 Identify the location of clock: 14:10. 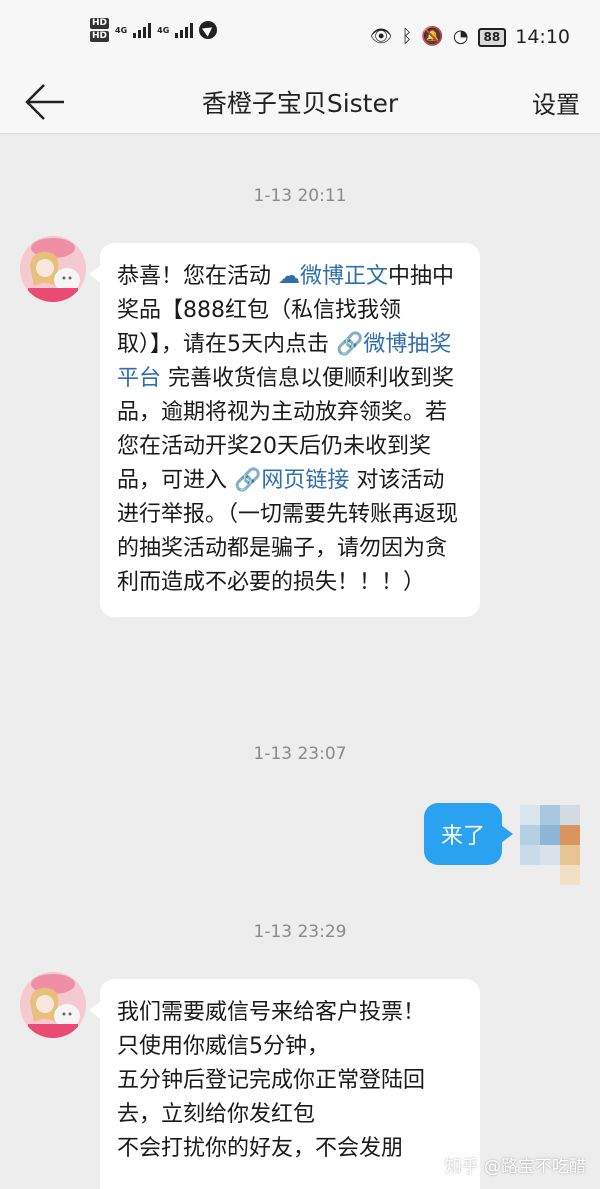
(542, 37).